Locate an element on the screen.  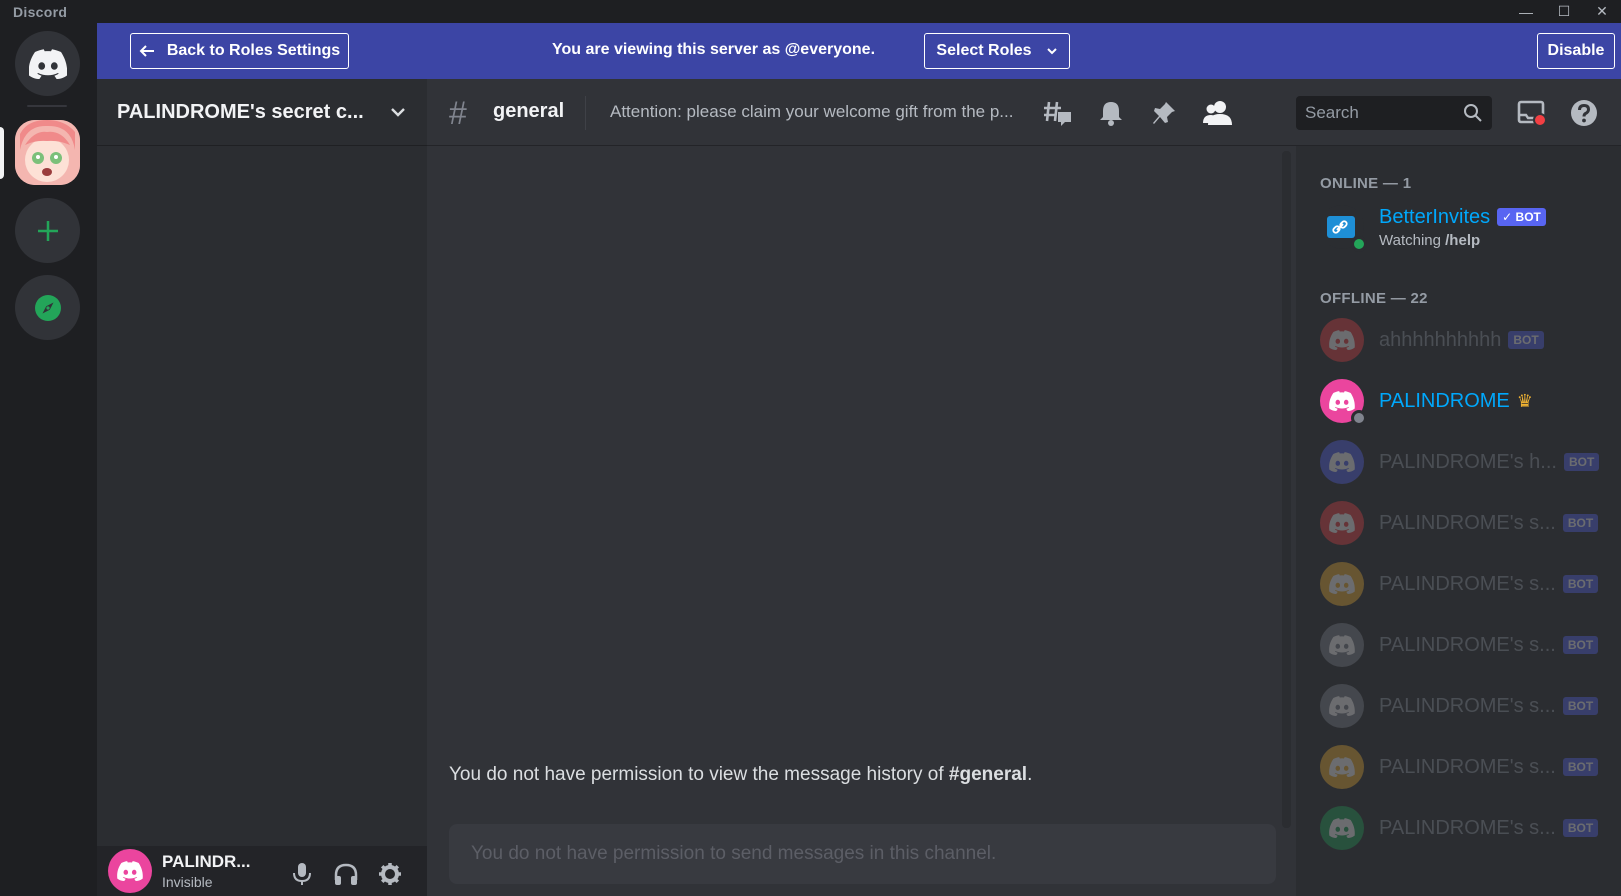
disable-button: Disable is located at coordinates (1576, 51).